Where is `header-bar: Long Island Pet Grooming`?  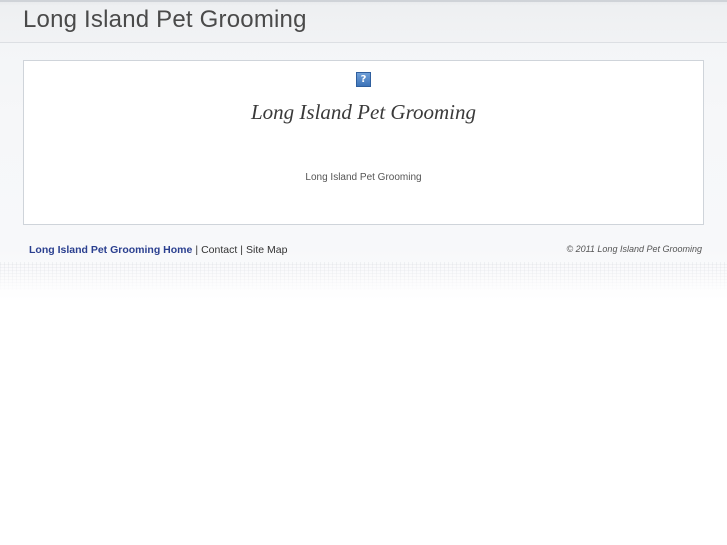 header-bar: Long Island Pet Grooming is located at coordinates (363, 21).